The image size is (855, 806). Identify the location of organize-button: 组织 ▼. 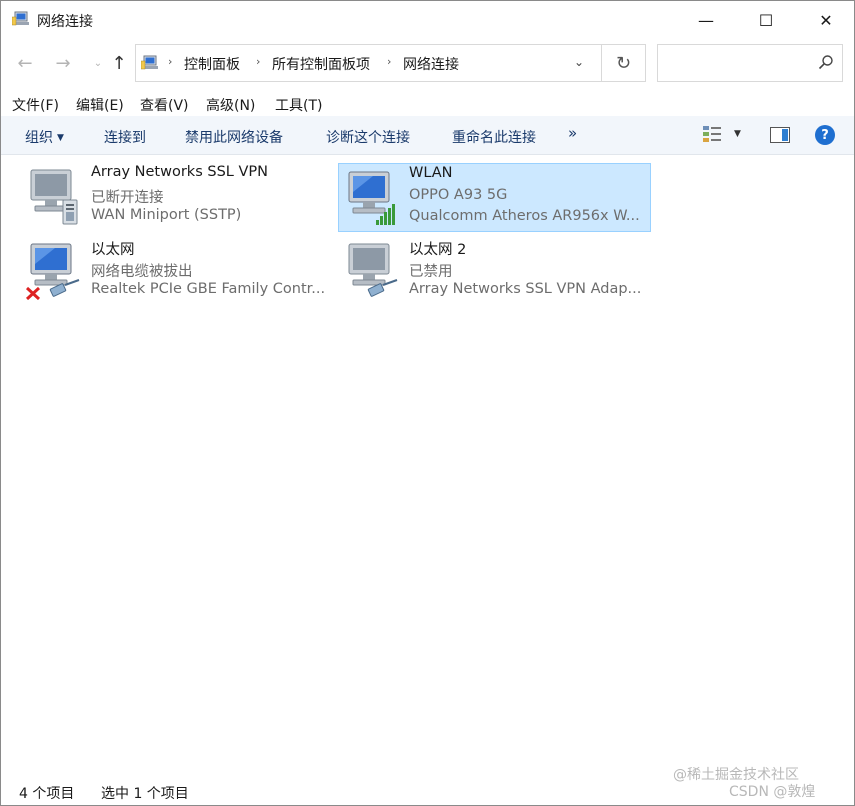
(44, 137).